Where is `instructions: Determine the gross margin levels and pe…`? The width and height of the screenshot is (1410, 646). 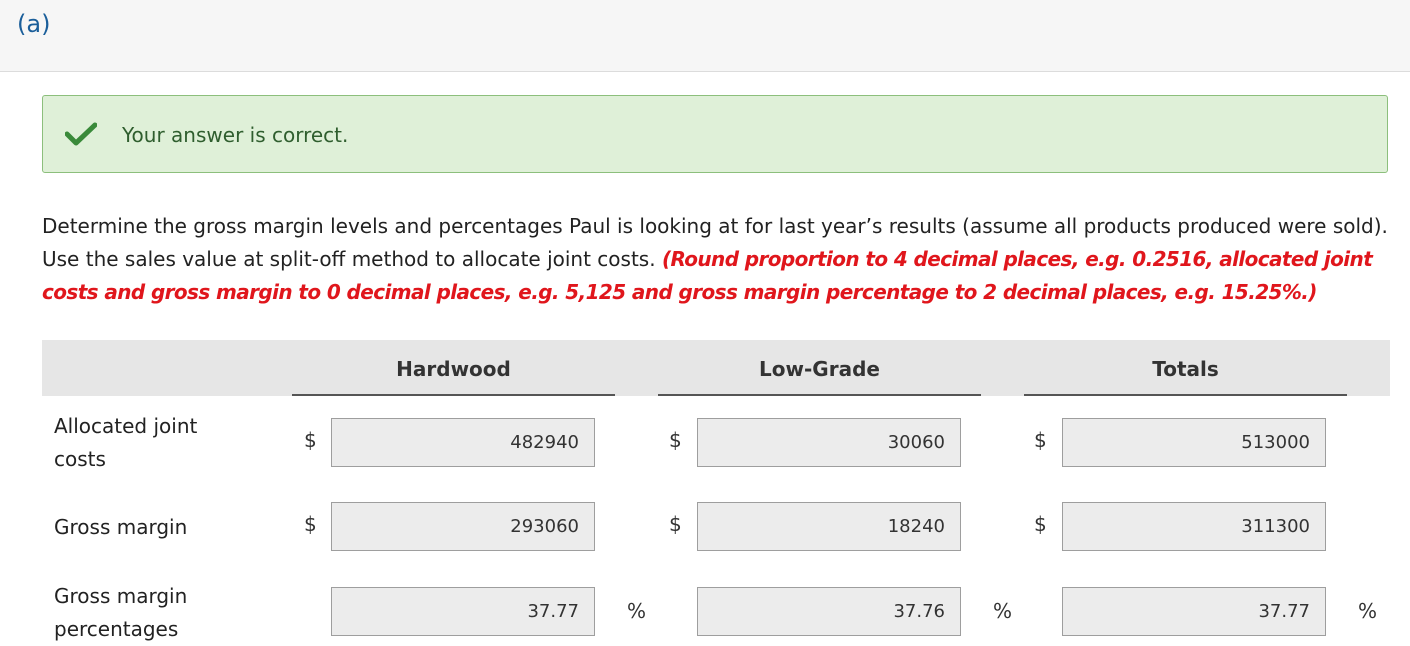
instructions: Determine the gross margin levels and pe… is located at coordinates (717, 259).